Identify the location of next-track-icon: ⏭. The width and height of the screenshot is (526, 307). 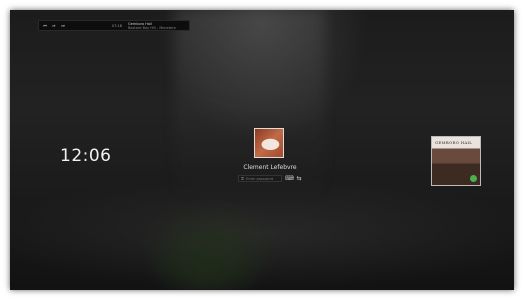
(63, 25).